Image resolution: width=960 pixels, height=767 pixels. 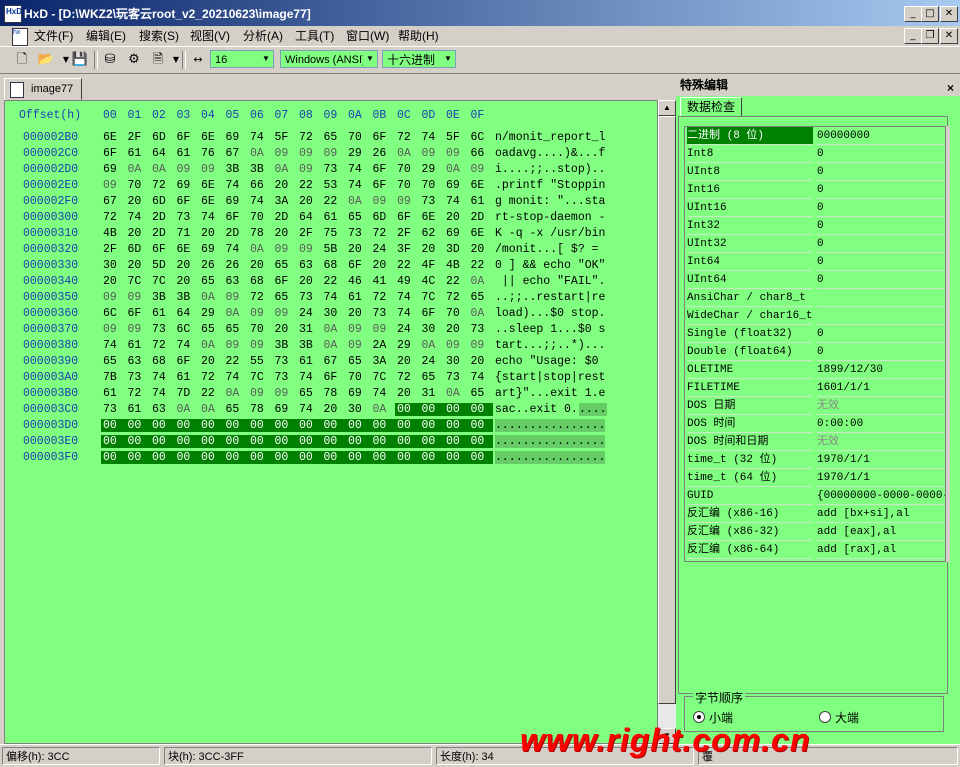 What do you see at coordinates (949, 14) in the screenshot?
I see `close-button: ✕` at bounding box center [949, 14].